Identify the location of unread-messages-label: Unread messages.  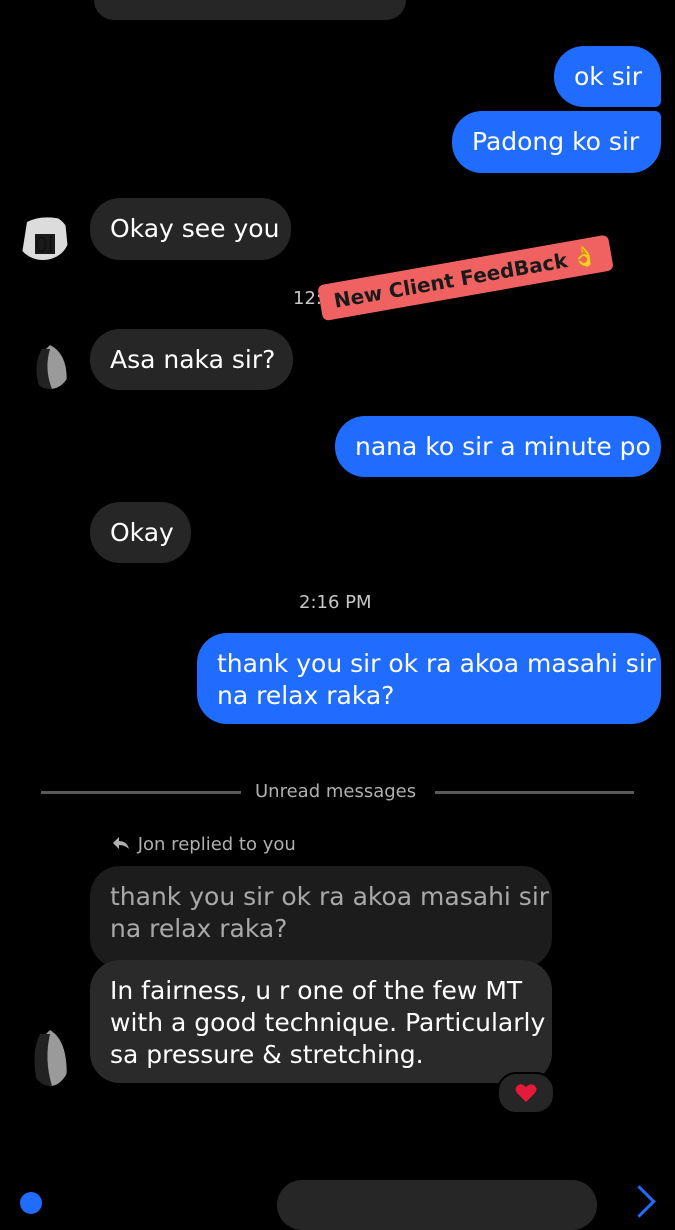
(336, 791).